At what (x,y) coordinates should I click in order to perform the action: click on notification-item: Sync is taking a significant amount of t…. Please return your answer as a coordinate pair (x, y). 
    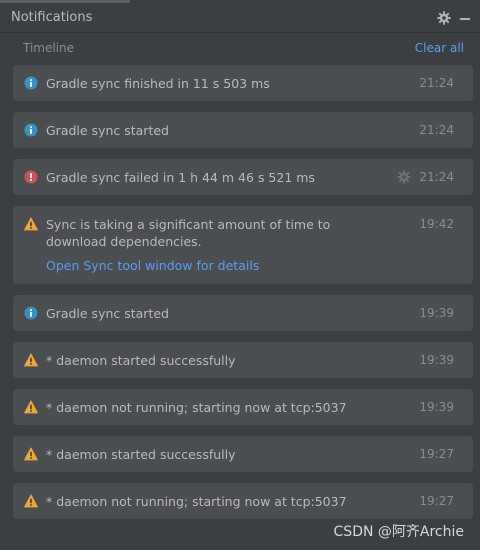
    Looking at the image, I should click on (243, 245).